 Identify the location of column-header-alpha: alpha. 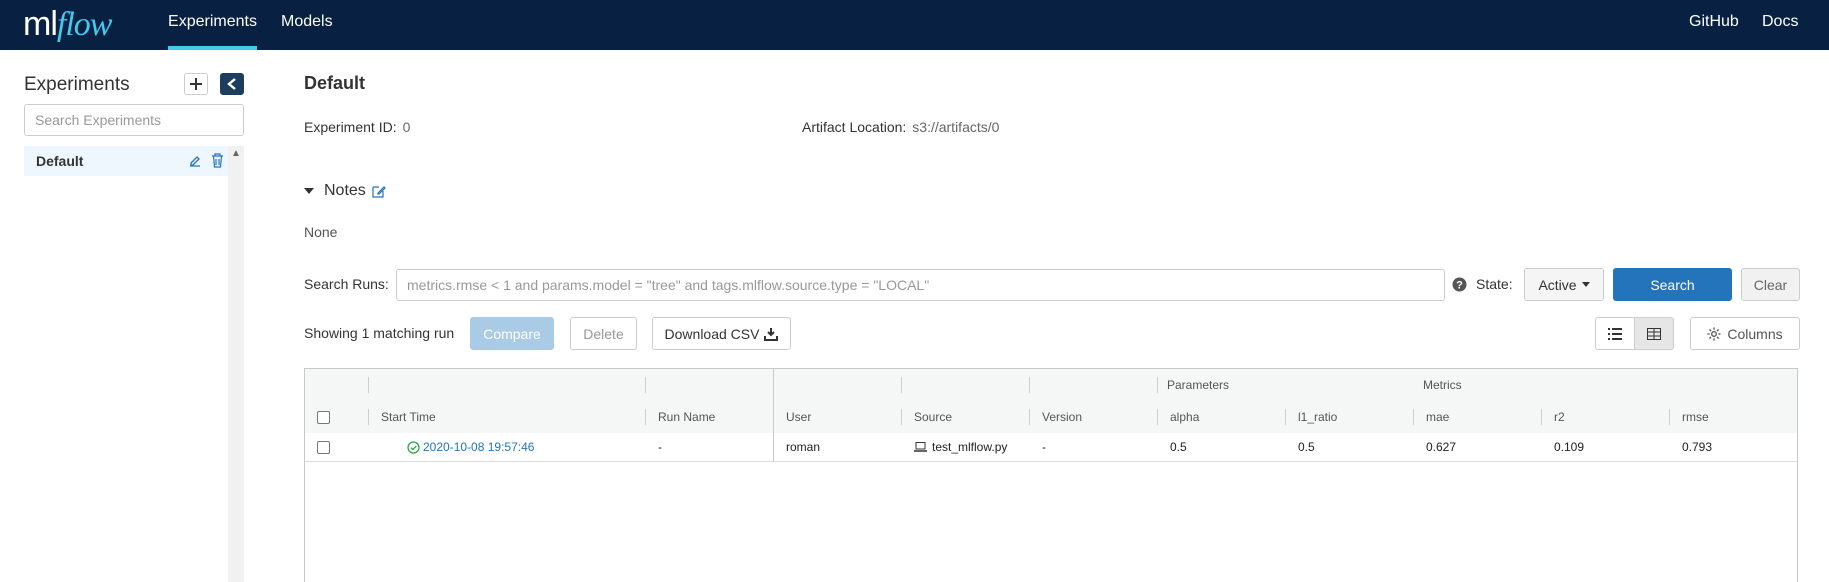
(1178, 417).